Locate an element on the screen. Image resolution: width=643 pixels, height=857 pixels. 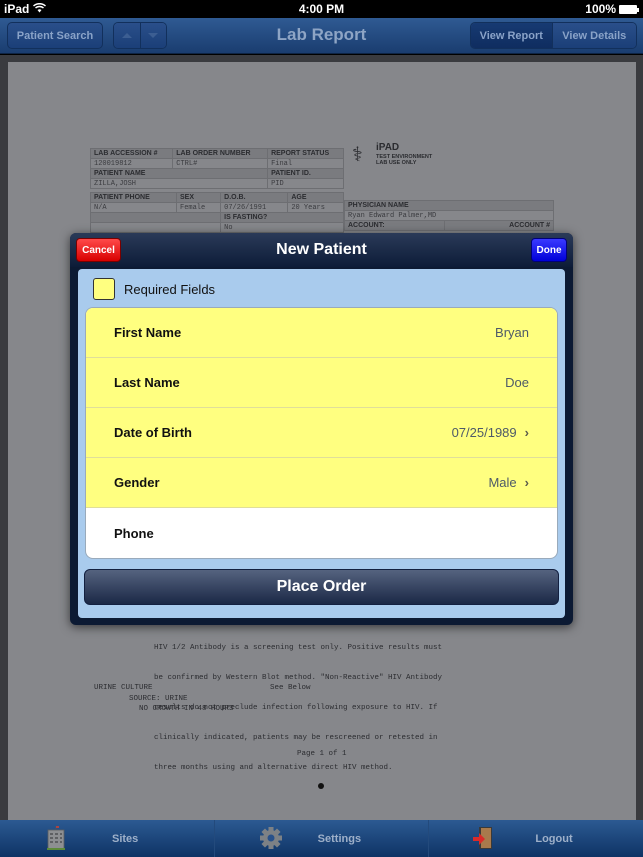
lab-accession-value: 120019812 is located at coordinates (131, 163).